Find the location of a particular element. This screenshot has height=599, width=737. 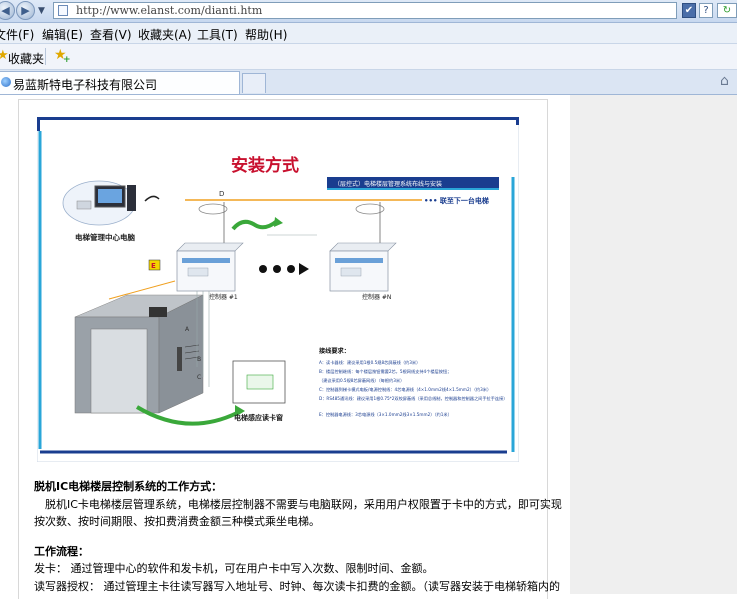

url-text: http://www.elanst.com/dianti.htm is located at coordinates (169, 10).